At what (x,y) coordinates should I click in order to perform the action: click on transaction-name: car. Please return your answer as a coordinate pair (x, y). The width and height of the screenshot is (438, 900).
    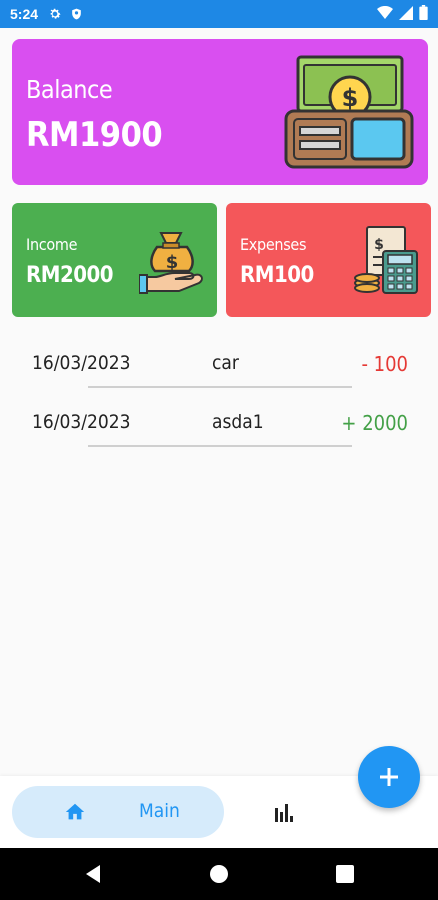
    Looking at the image, I should click on (225, 363).